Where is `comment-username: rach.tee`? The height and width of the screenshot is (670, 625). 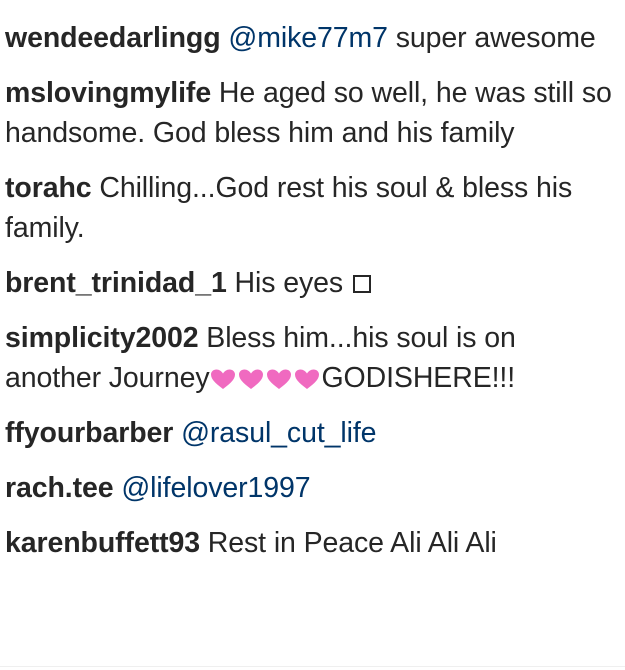
comment-username: rach.tee is located at coordinates (59, 488).